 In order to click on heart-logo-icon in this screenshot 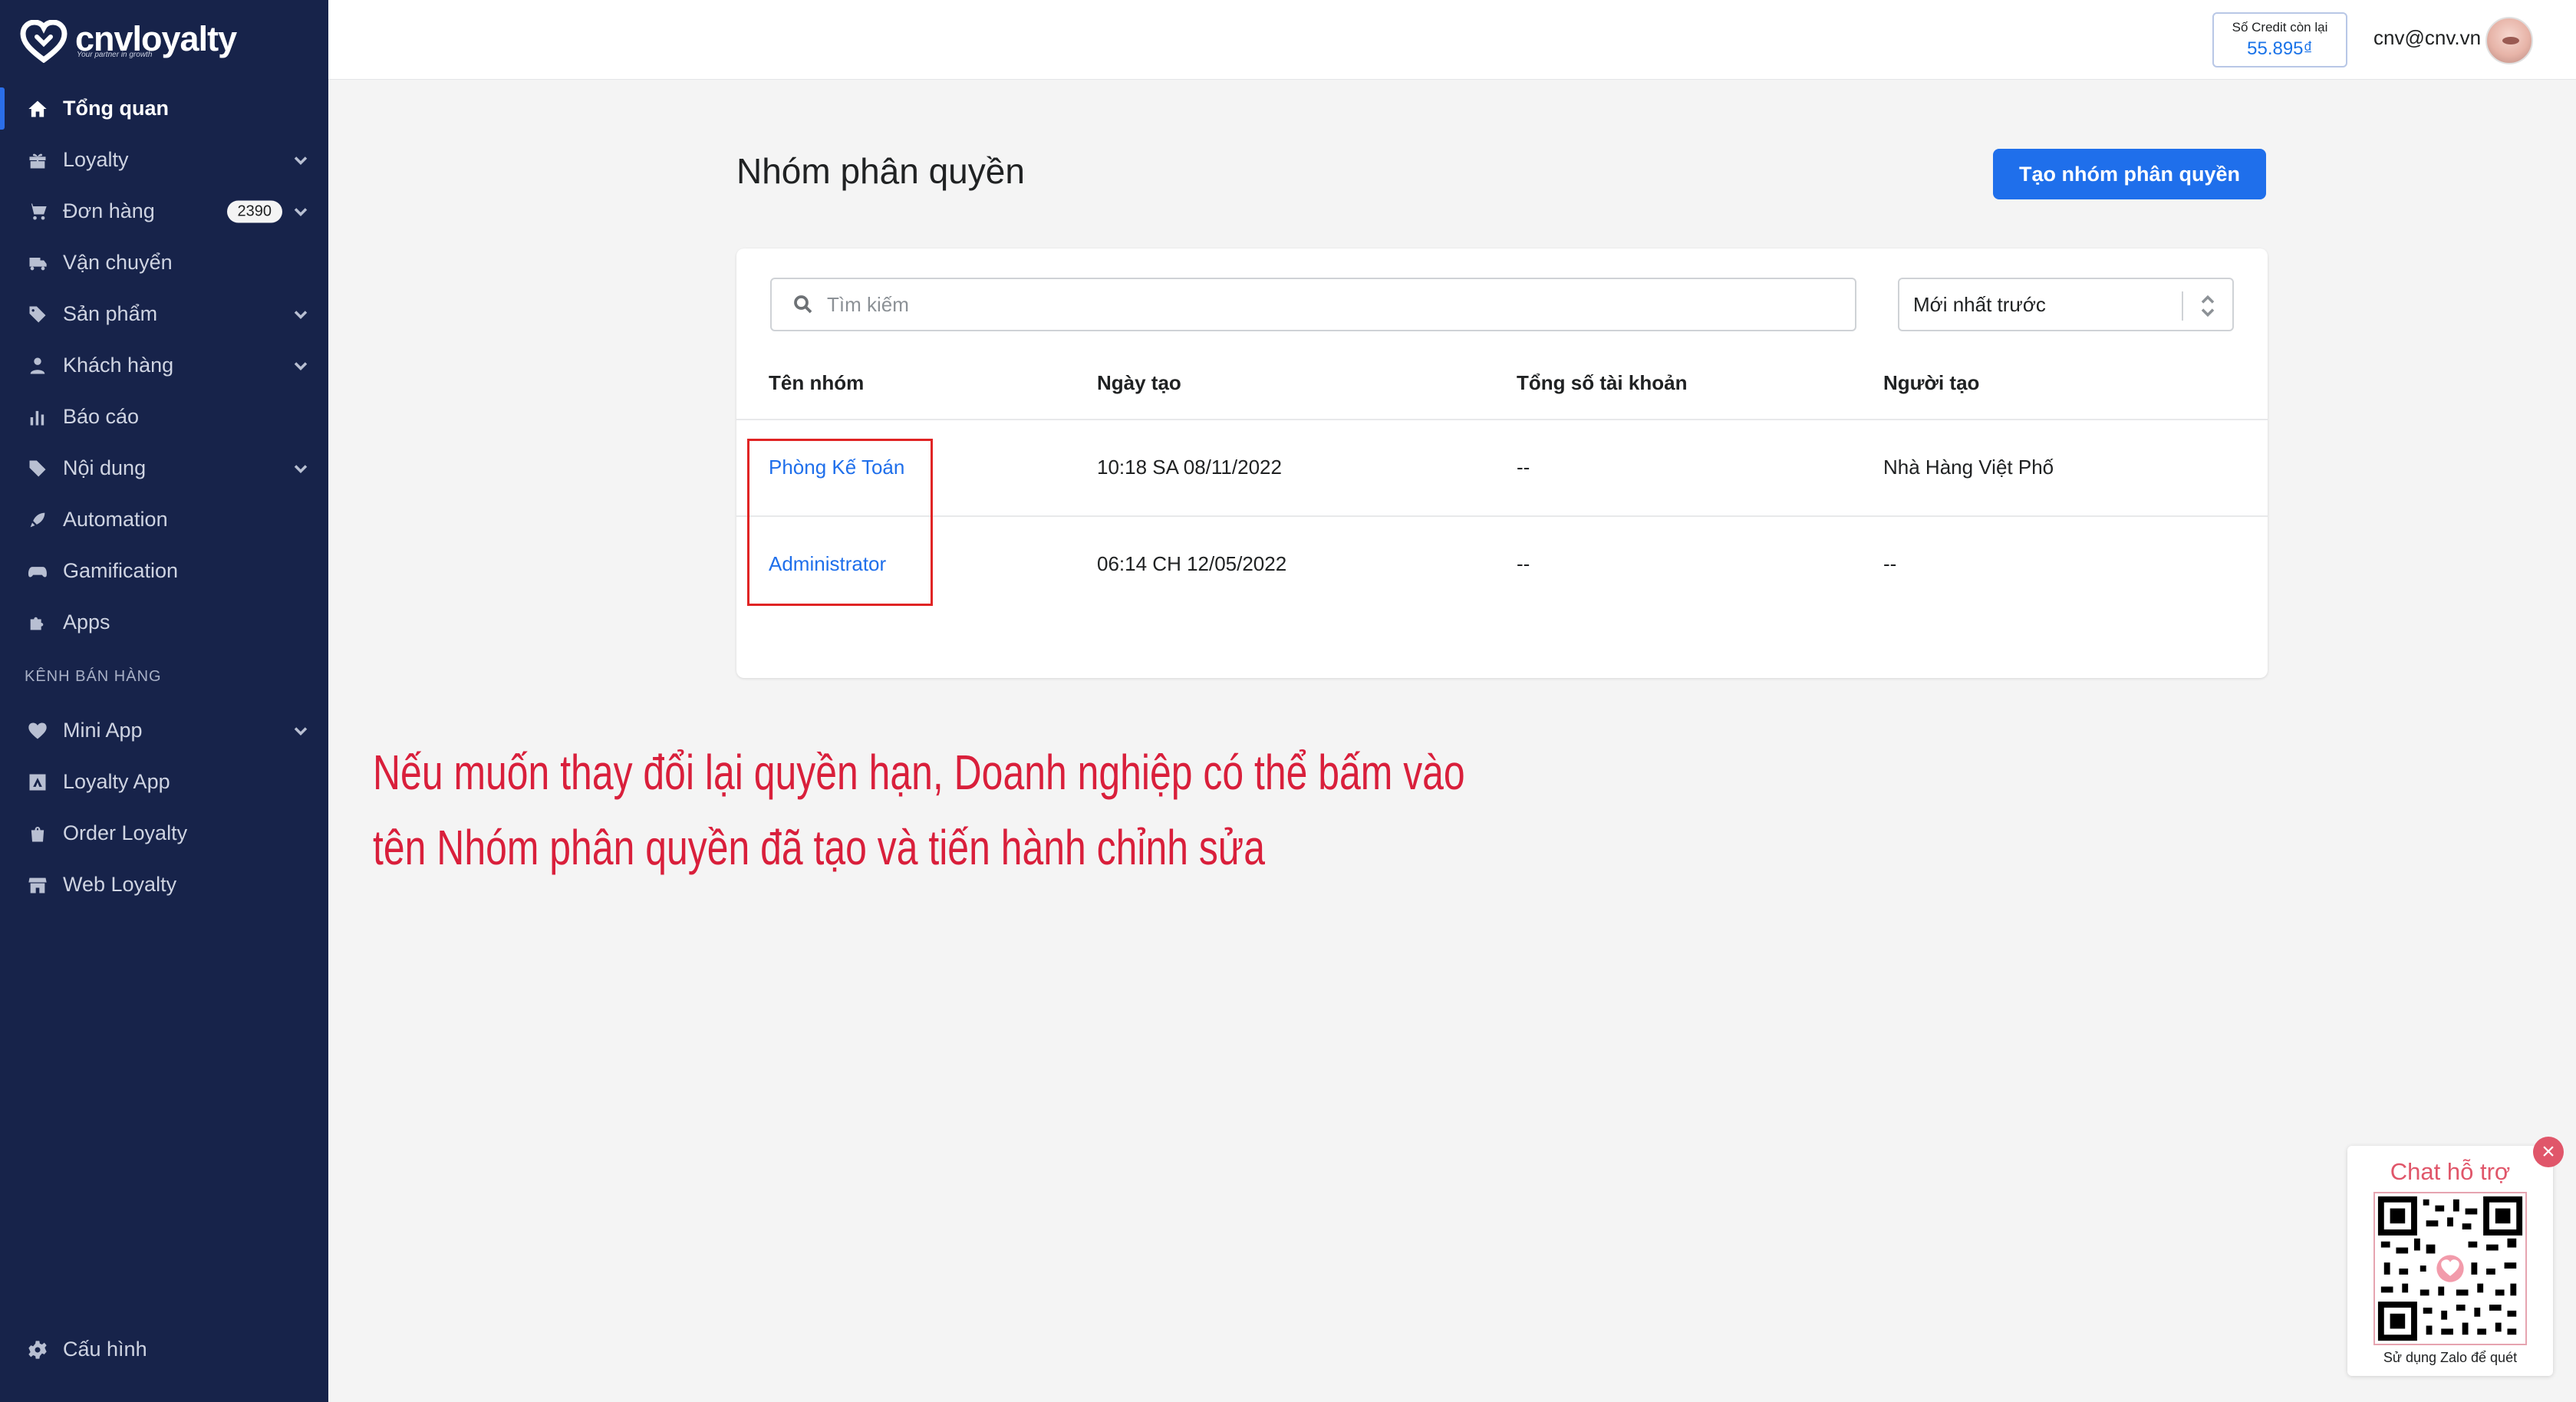, I will do `click(44, 41)`.